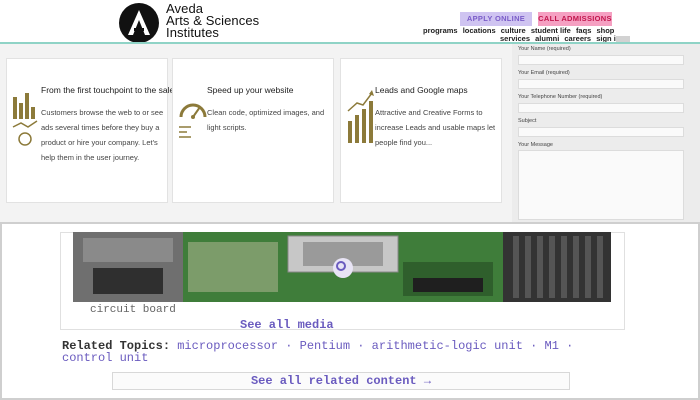 This screenshot has height=400, width=700. Describe the element at coordinates (527, 121) in the screenshot. I see `subject-label: Subject` at that location.